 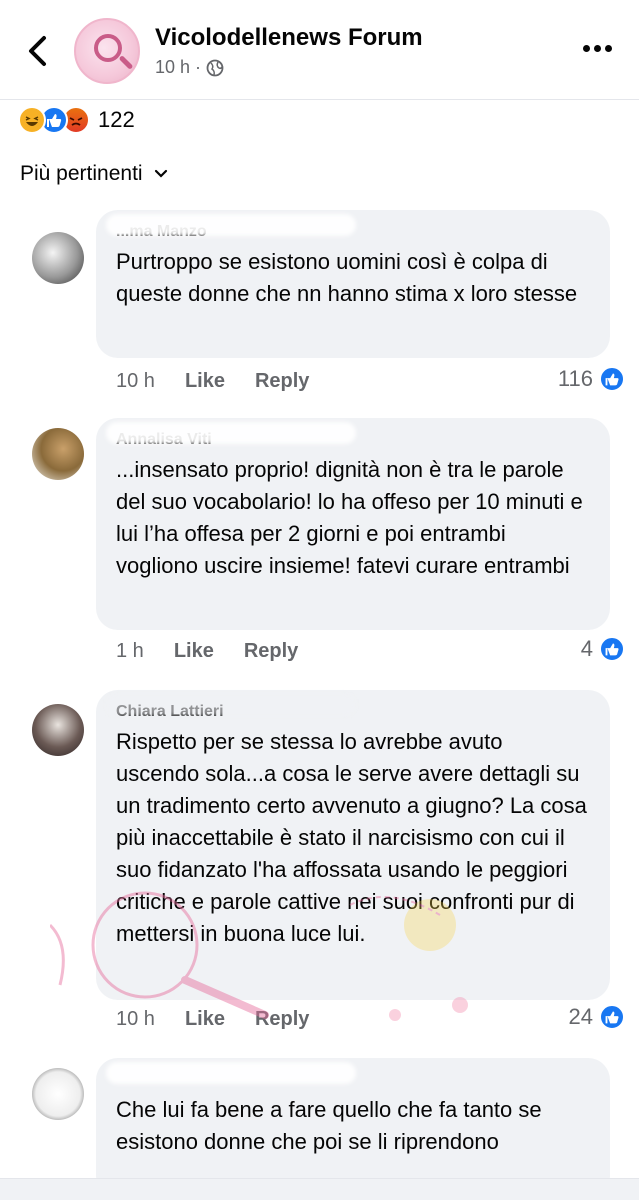 What do you see at coordinates (319, 1189) in the screenshot?
I see `bottom-composer-bar` at bounding box center [319, 1189].